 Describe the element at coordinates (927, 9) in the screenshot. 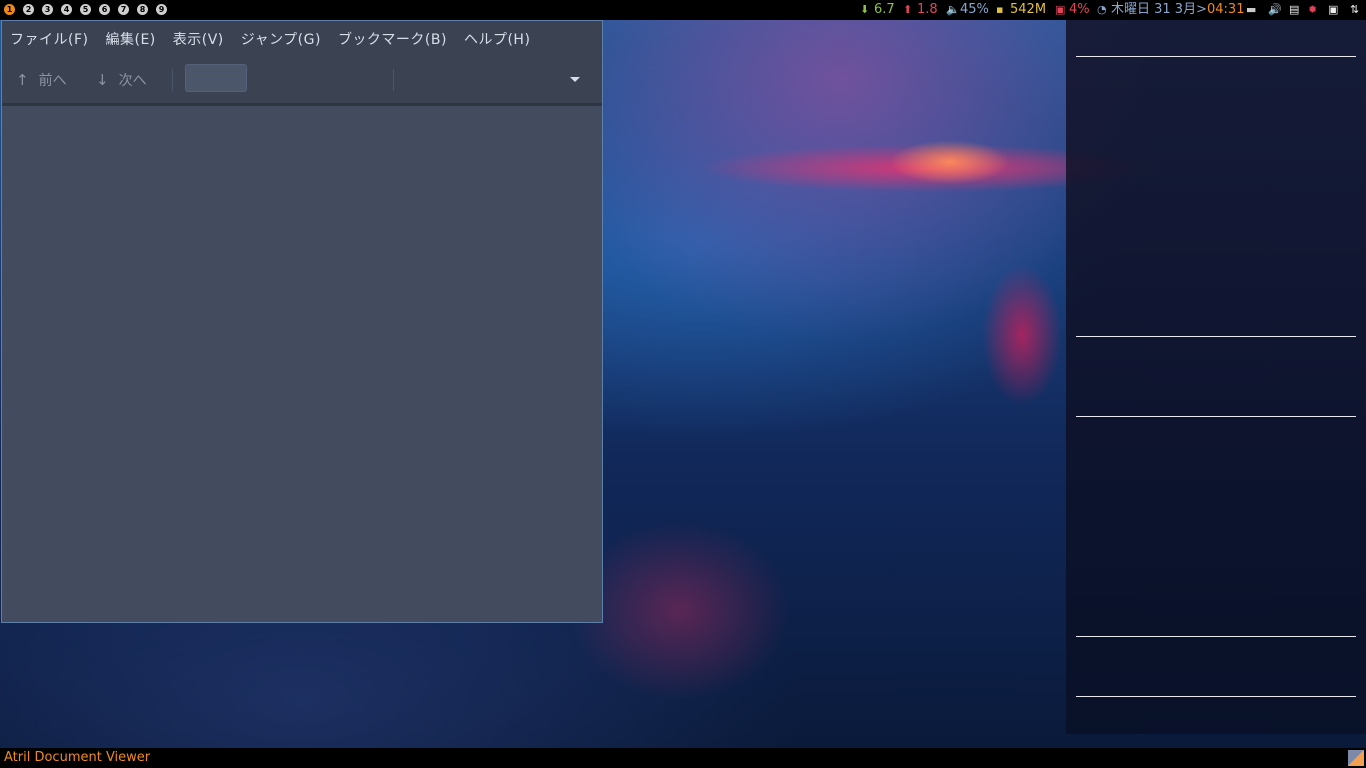

I see `net-up-value: 1.8` at that location.